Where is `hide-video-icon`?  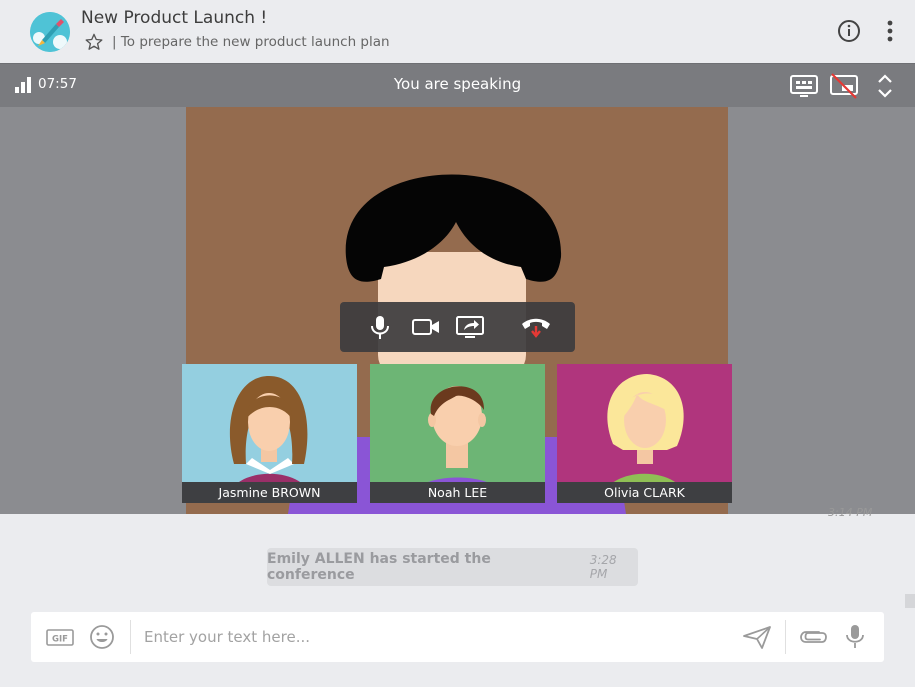 hide-video-icon is located at coordinates (844, 86).